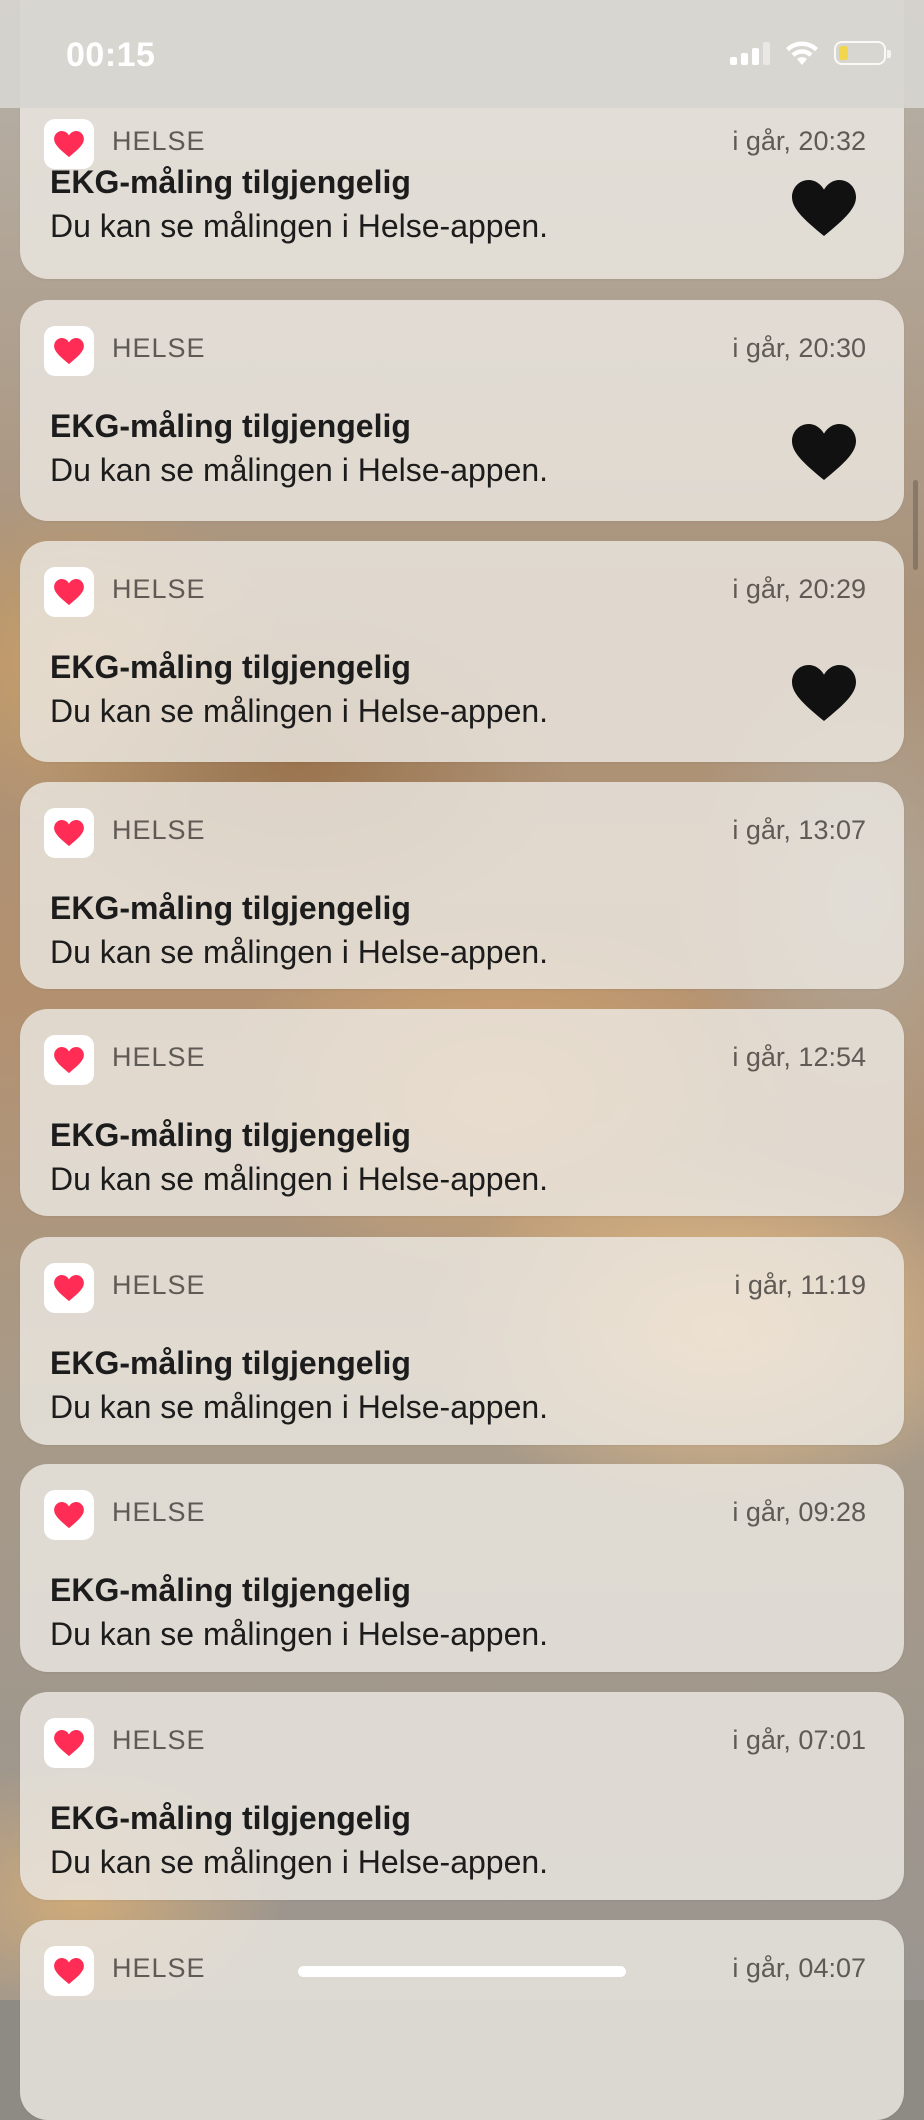 Image resolution: width=924 pixels, height=2120 pixels. I want to click on battery-icon, so click(862, 53).